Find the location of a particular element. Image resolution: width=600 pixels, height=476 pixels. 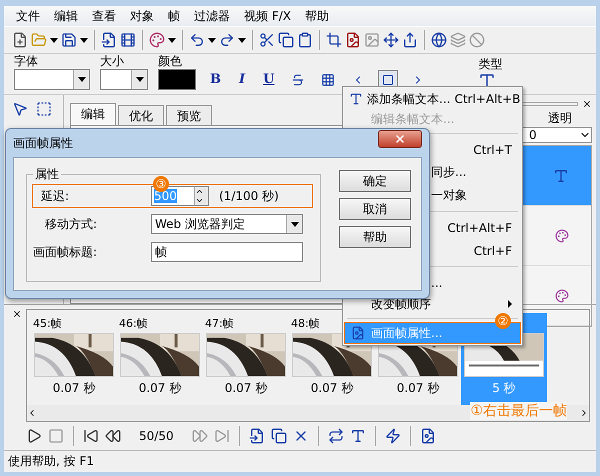

frame-thumbnail: 47:帧 0.07 秒 is located at coordinates (246, 359).